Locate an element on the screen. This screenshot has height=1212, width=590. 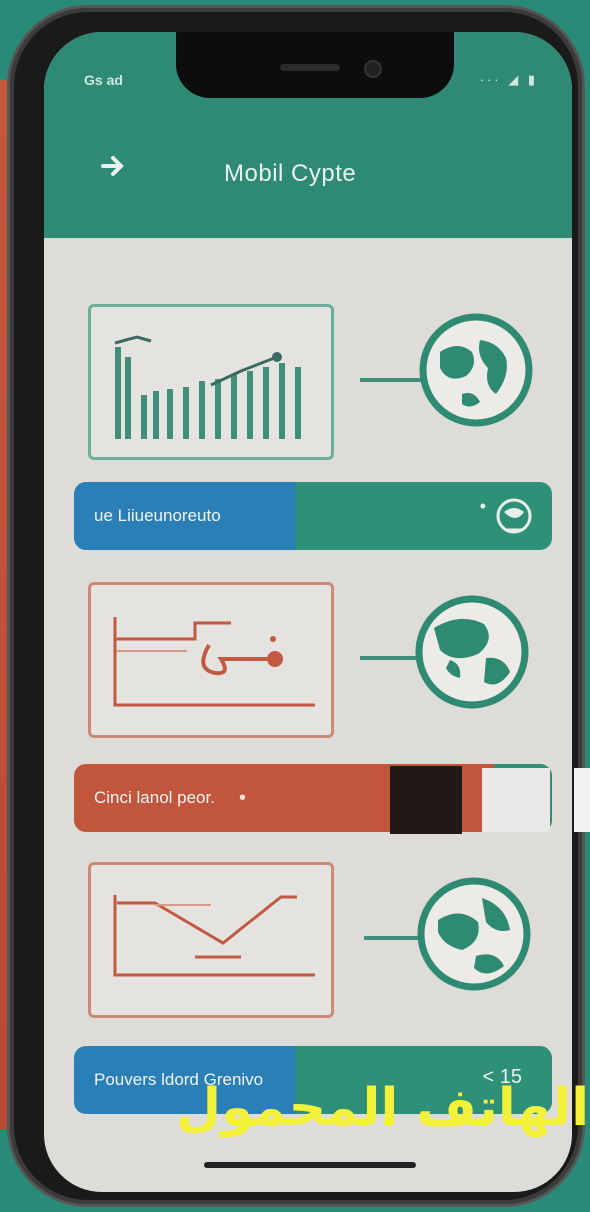
sparkle-icon: • is located at coordinates (482, 506).